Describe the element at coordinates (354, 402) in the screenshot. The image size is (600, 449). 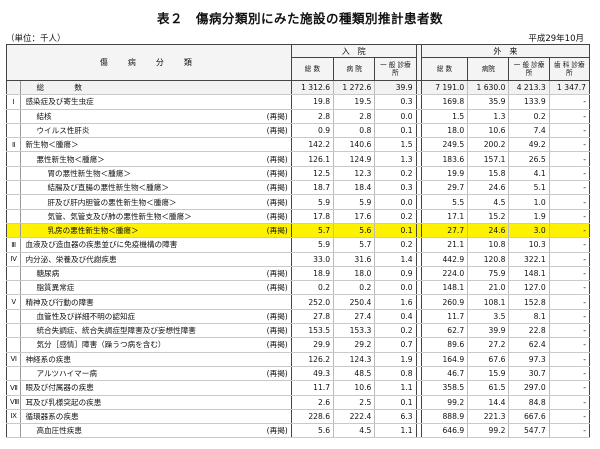
I see `cell-inpatient-hospital: 2.5` at that location.